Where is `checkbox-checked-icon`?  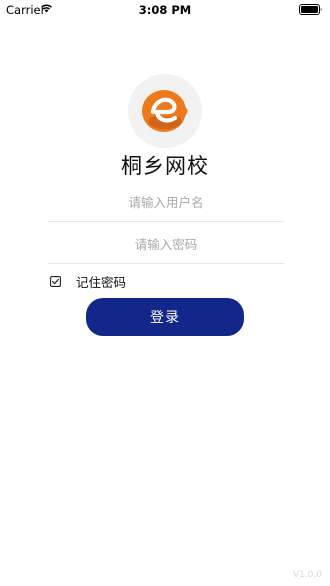
checkbox-checked-icon is located at coordinates (55, 281).